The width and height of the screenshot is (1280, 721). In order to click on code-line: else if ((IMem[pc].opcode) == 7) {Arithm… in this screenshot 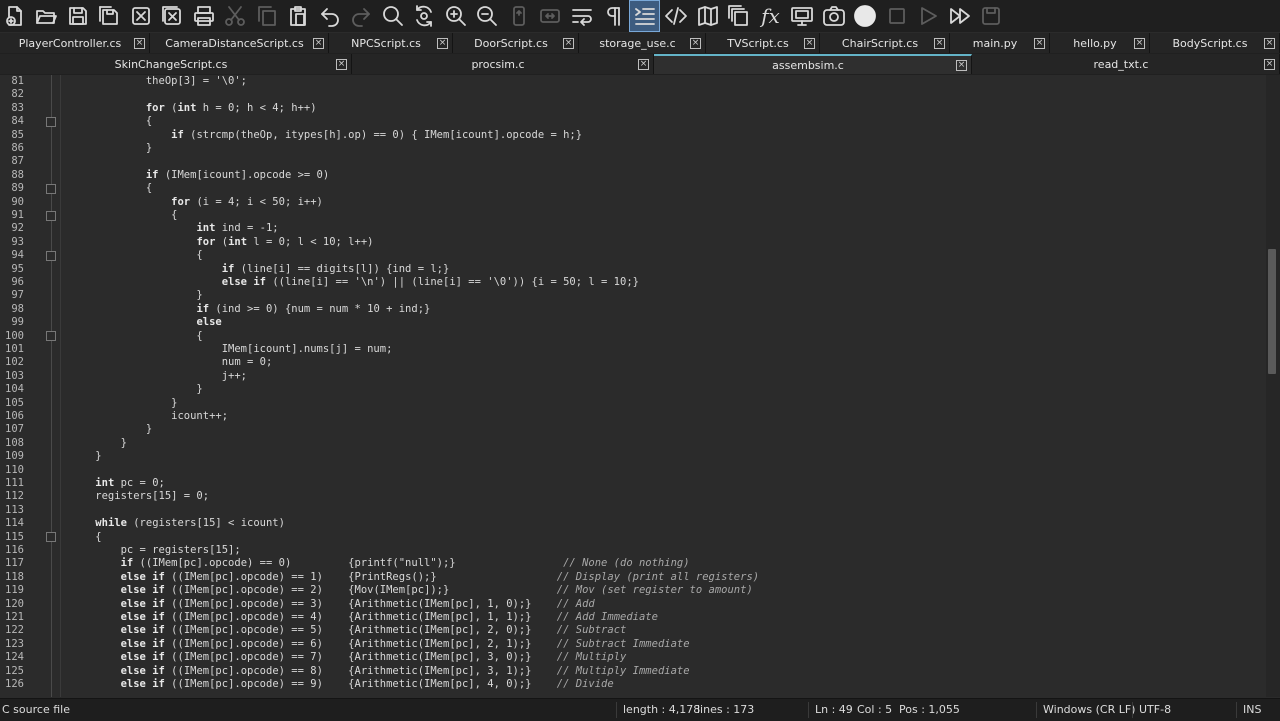, I will do `click(348, 657)`.